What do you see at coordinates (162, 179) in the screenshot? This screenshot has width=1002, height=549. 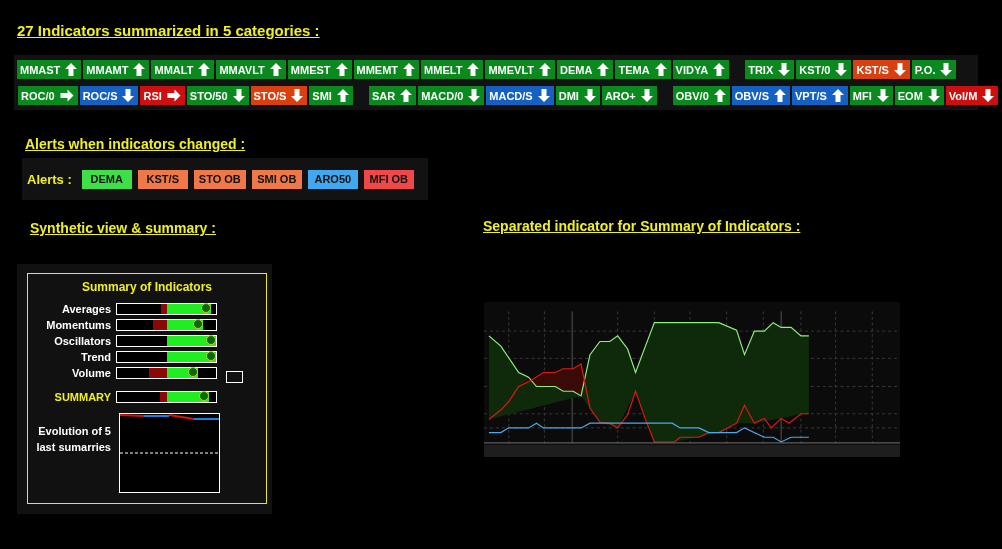 I see `alert-tag: KST/S` at bounding box center [162, 179].